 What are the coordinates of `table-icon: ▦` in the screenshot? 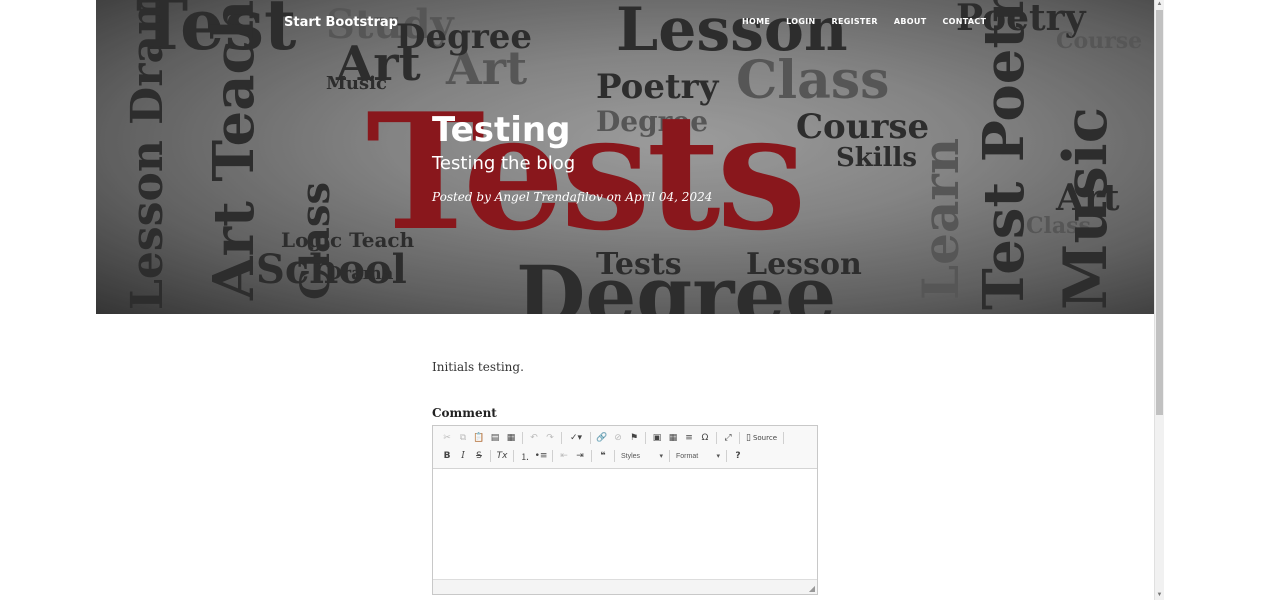 It's located at (673, 438).